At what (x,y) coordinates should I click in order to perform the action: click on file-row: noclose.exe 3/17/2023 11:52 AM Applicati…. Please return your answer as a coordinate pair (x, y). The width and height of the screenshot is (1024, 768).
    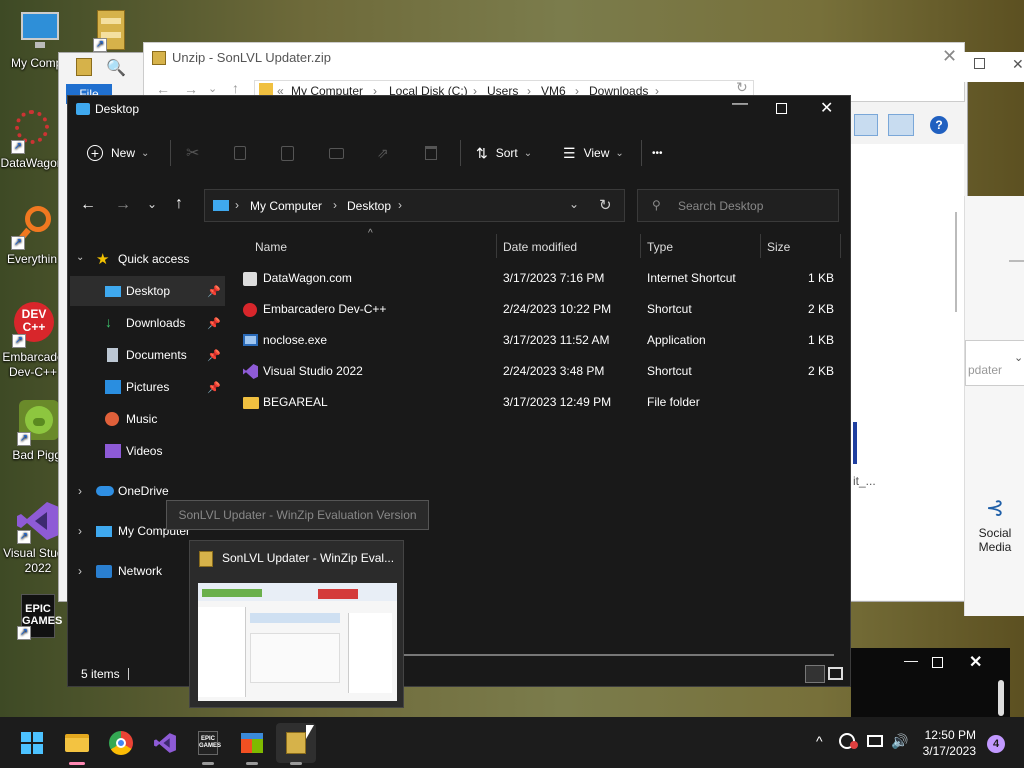
    Looking at the image, I should click on (539, 340).